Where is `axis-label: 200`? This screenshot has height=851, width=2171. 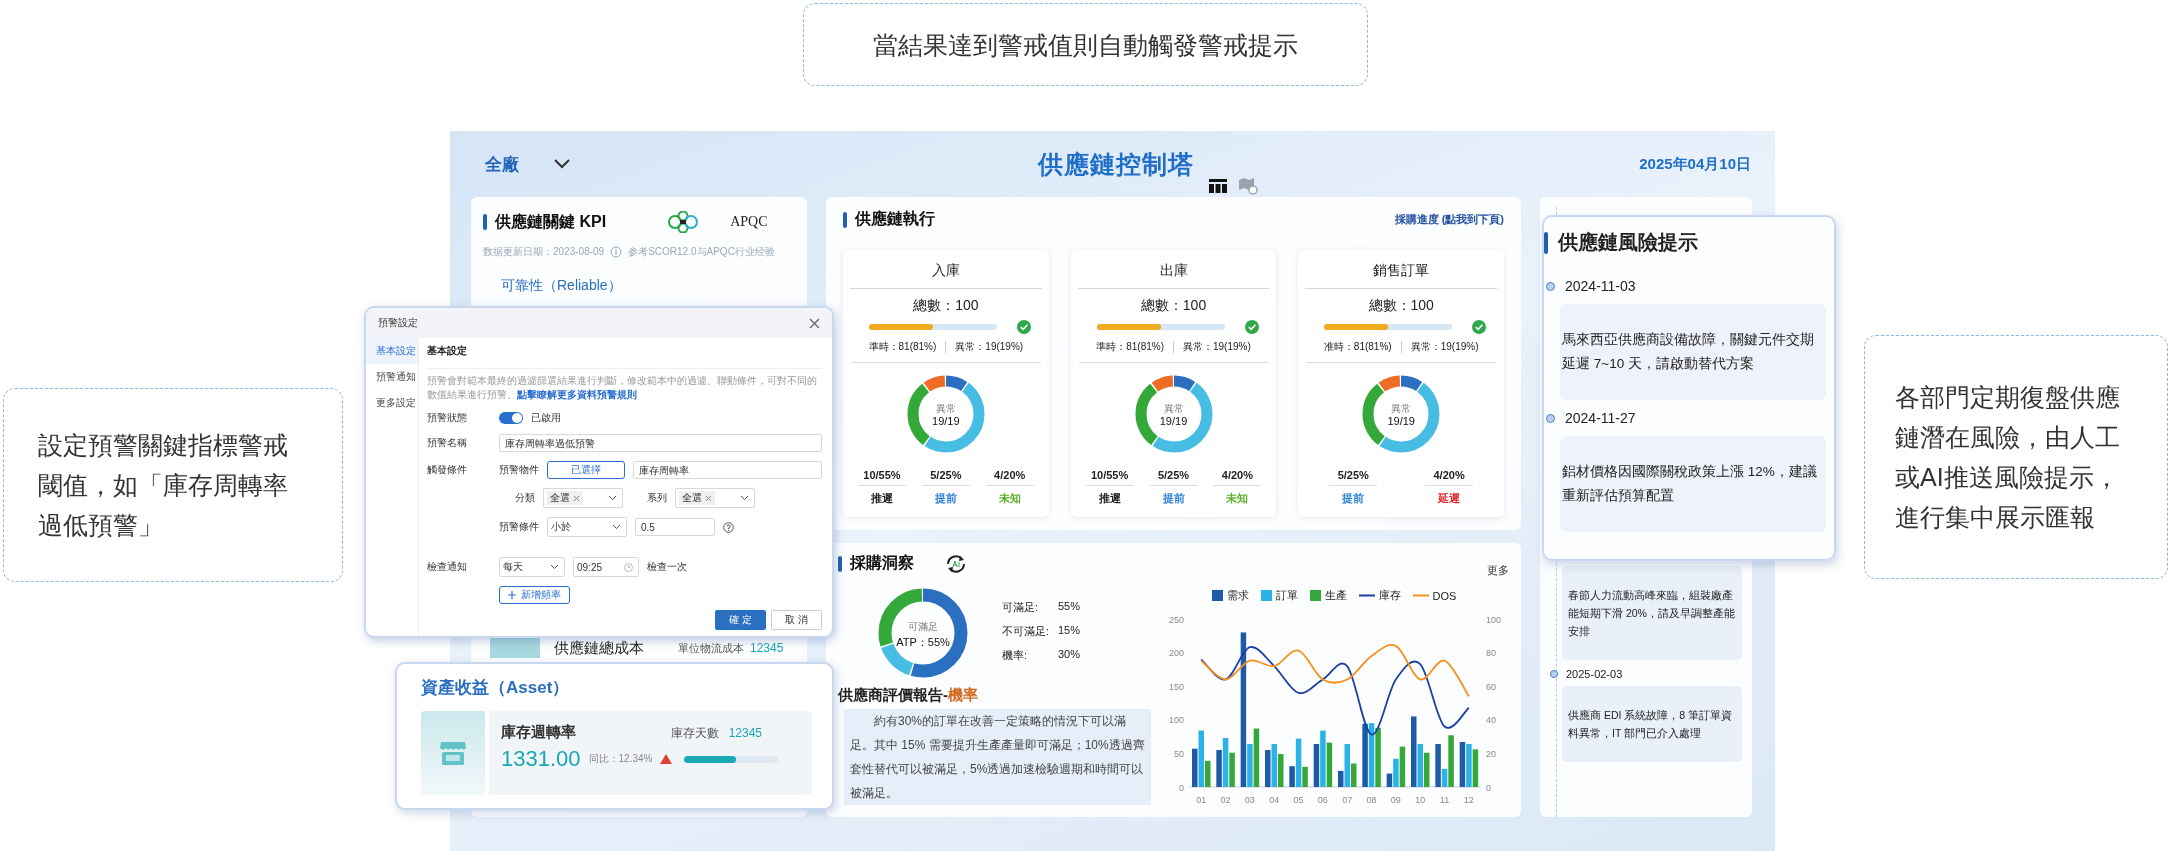 axis-label: 200 is located at coordinates (1176, 653).